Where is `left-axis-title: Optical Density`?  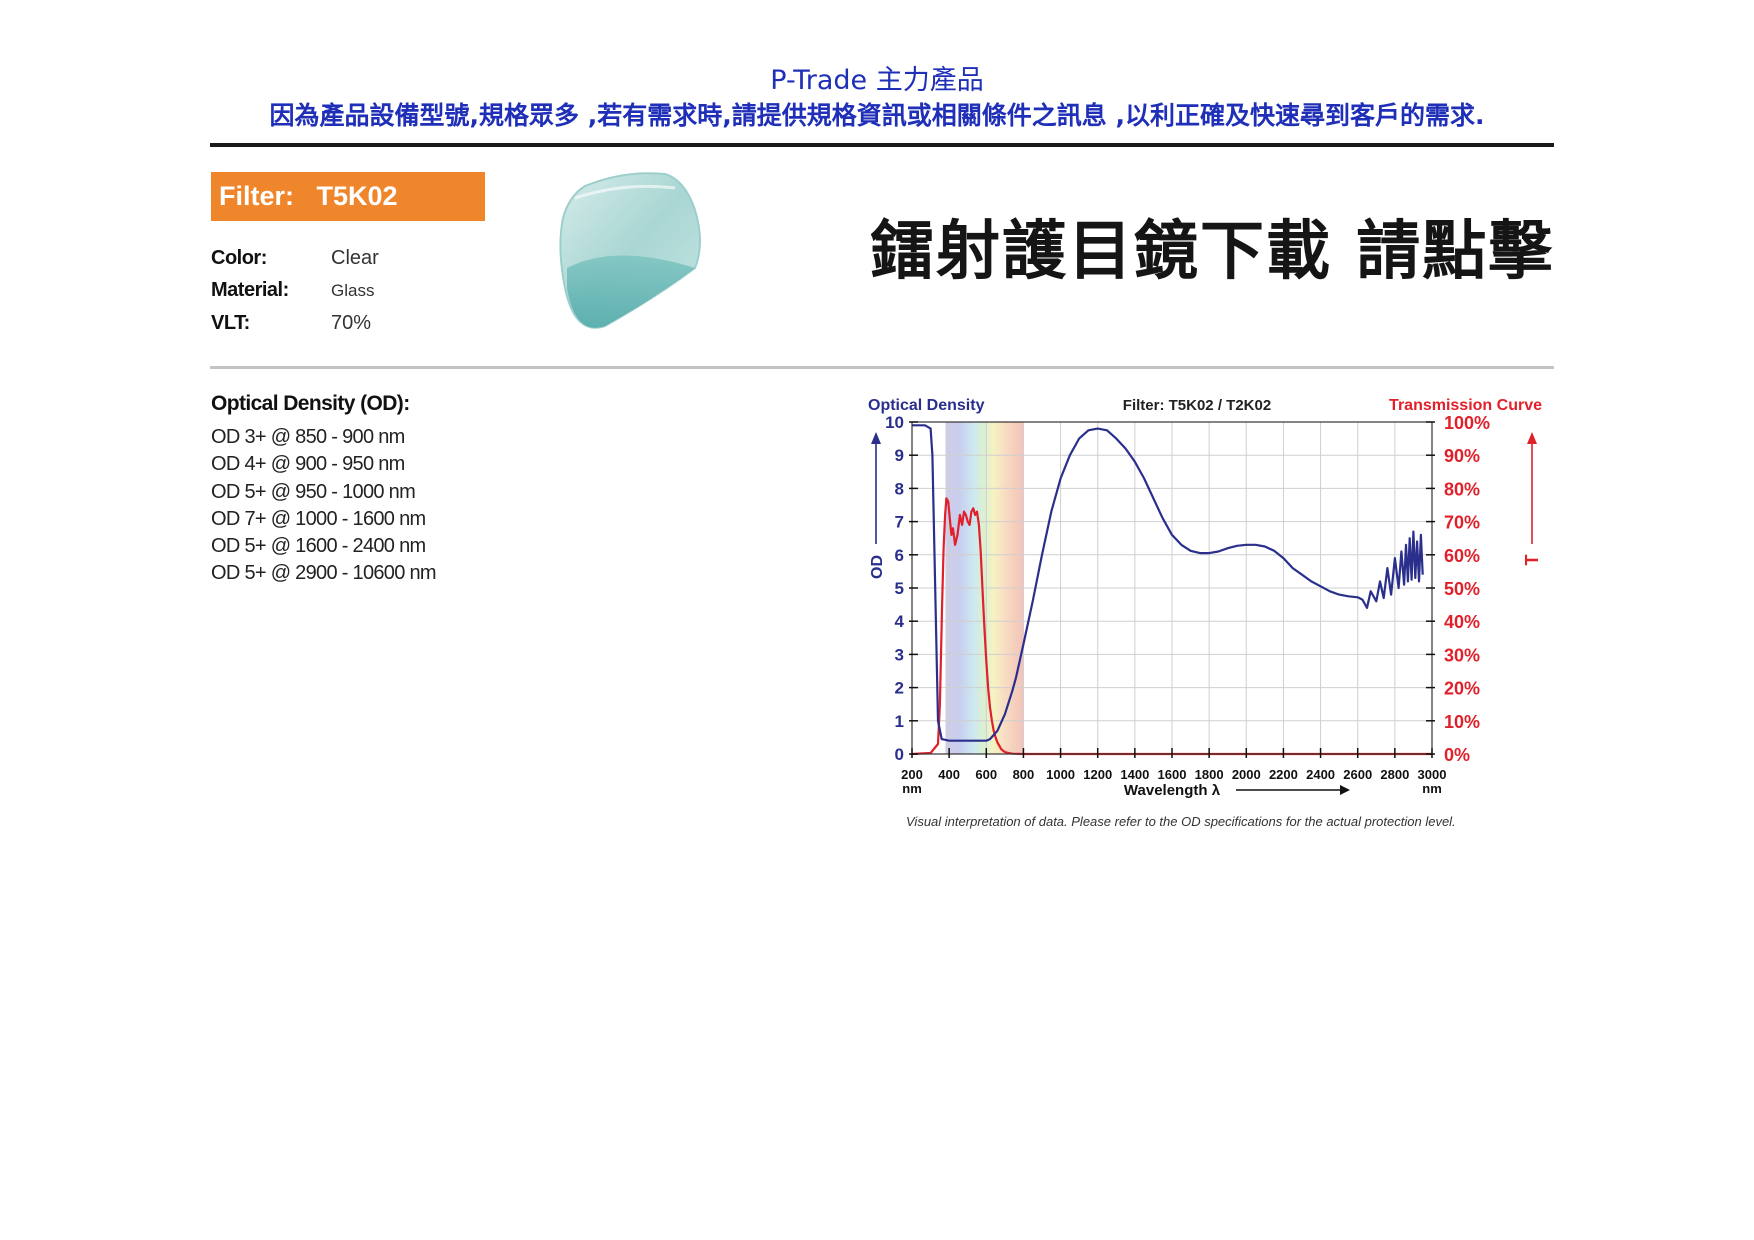 left-axis-title: Optical Density is located at coordinates (926, 405).